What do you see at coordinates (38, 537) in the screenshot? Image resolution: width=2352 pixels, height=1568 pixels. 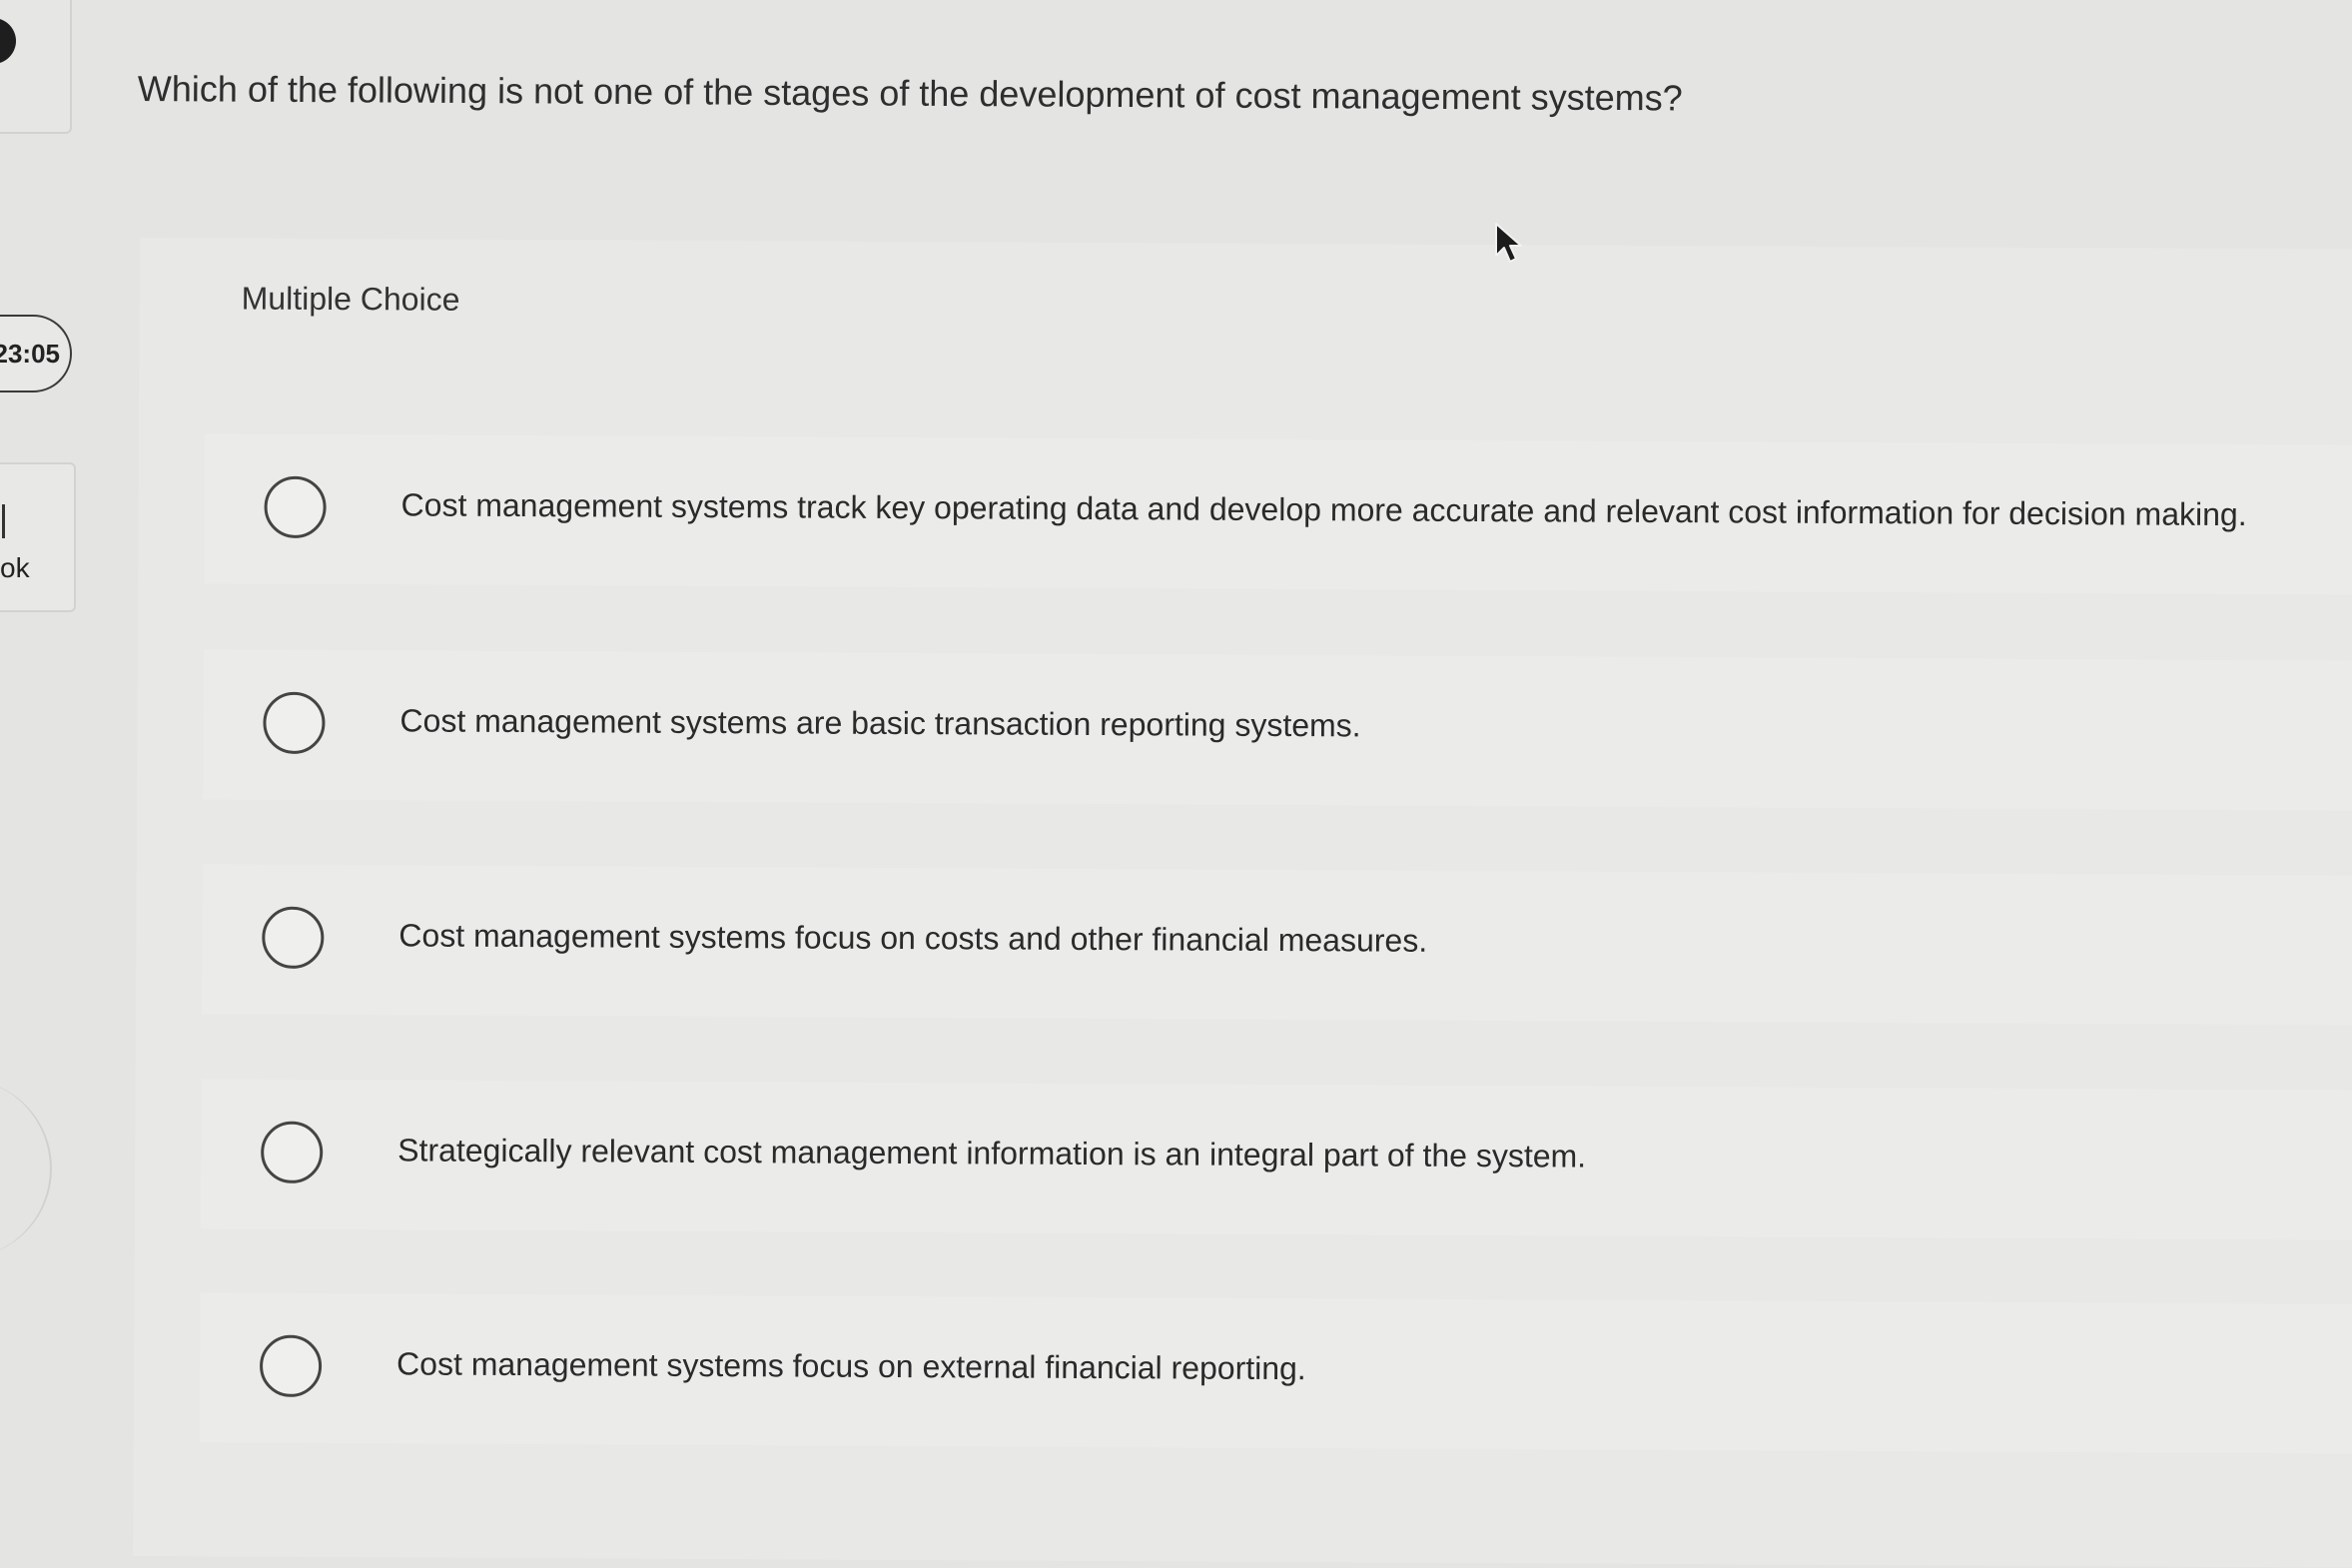 I see `sidebar-tool-button: ok` at bounding box center [38, 537].